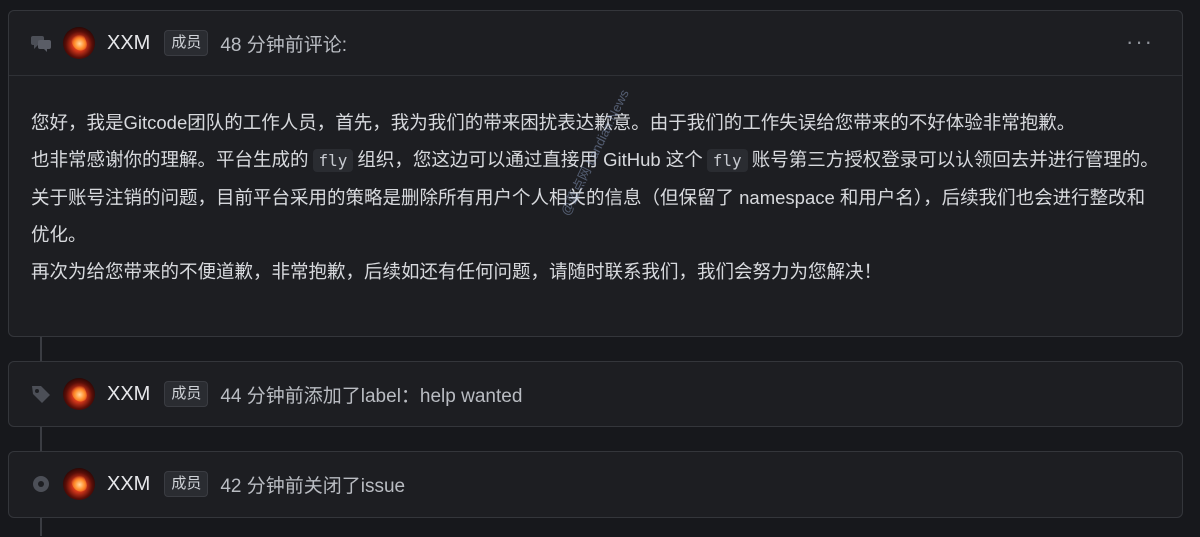  I want to click on timeline-event-label: XXM 成员 44 分钟前添加了label：help wanted, so click(595, 394).